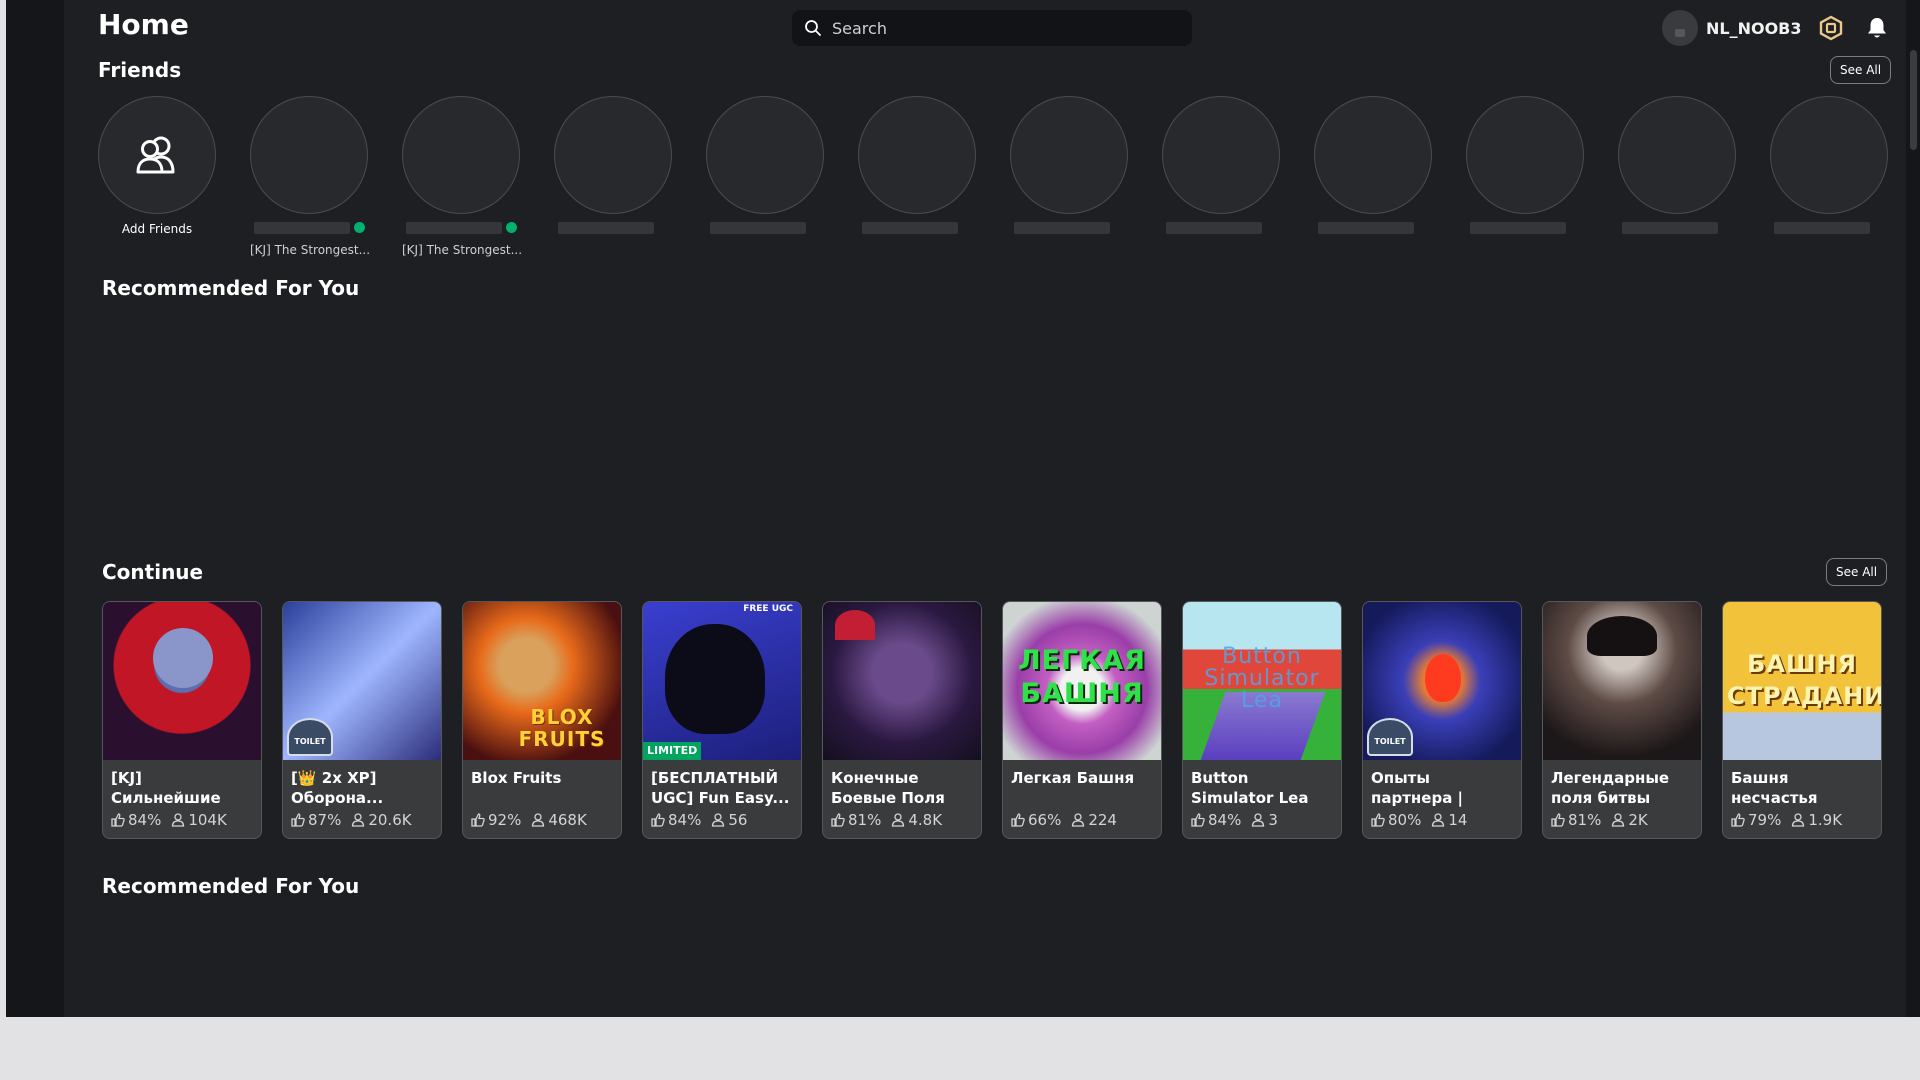  I want to click on add-friends-circle, so click(157, 155).